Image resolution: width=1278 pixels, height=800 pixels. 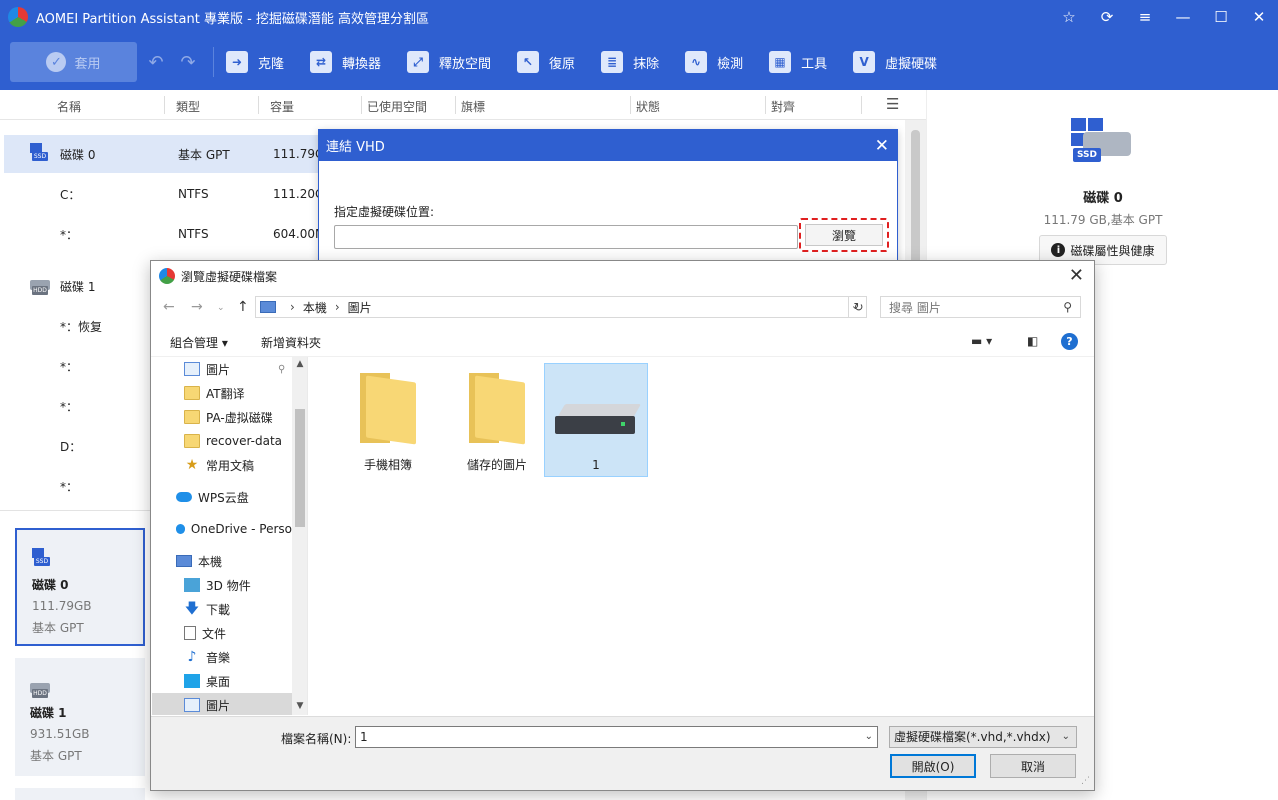 What do you see at coordinates (814, 64) in the screenshot?
I see `tools-label: 工具` at bounding box center [814, 64].